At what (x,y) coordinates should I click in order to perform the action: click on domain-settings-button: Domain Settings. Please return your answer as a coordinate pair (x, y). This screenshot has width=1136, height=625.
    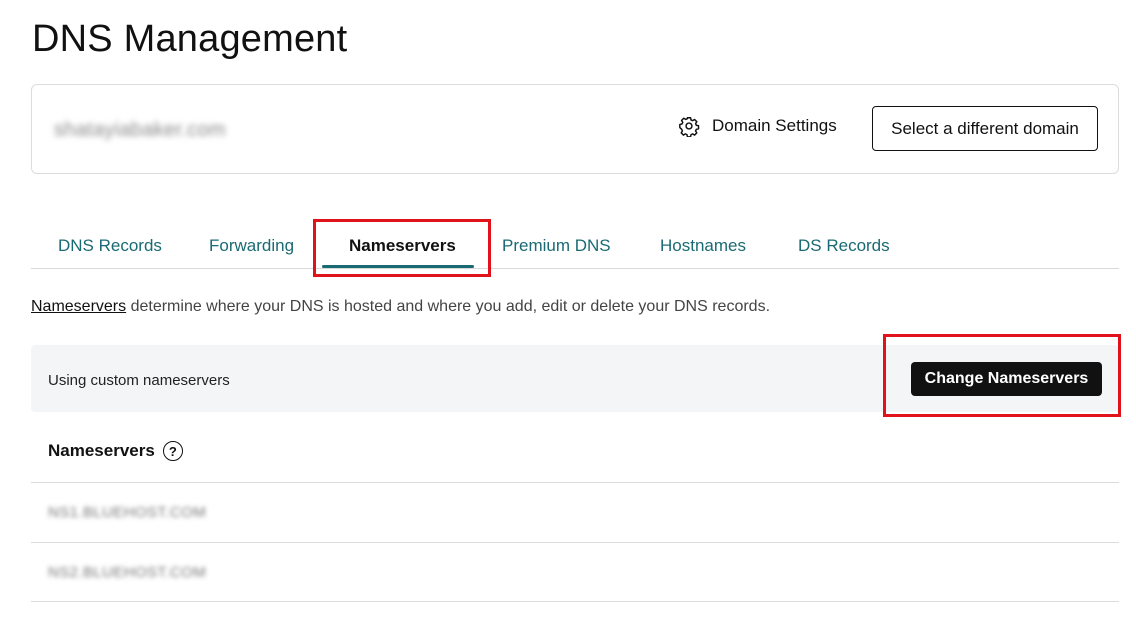
    Looking at the image, I should click on (757, 126).